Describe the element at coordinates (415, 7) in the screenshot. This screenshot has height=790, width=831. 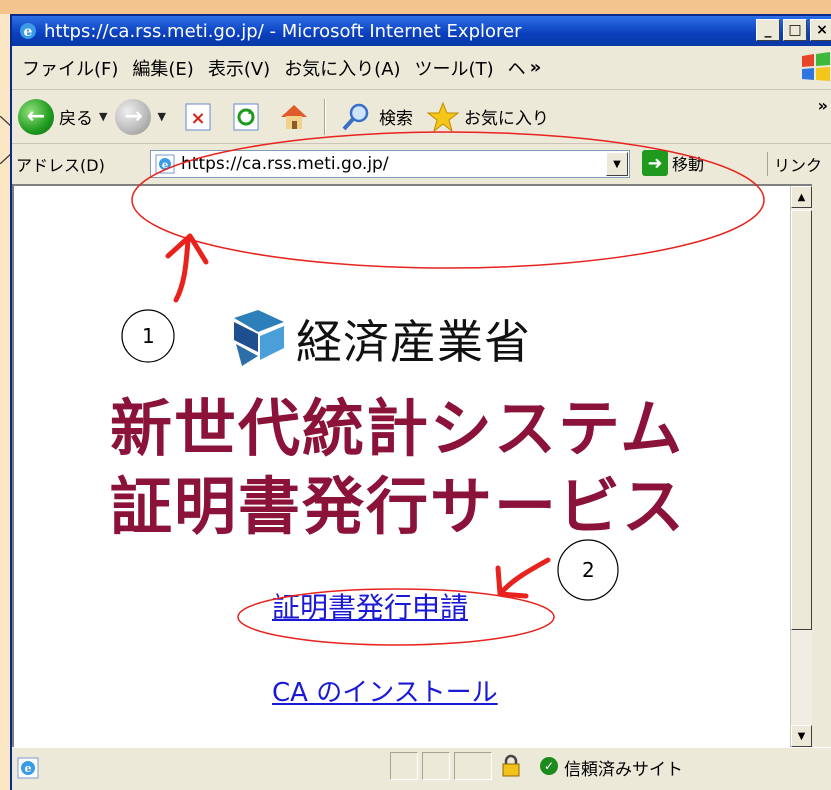
I see `slide-top-band` at that location.